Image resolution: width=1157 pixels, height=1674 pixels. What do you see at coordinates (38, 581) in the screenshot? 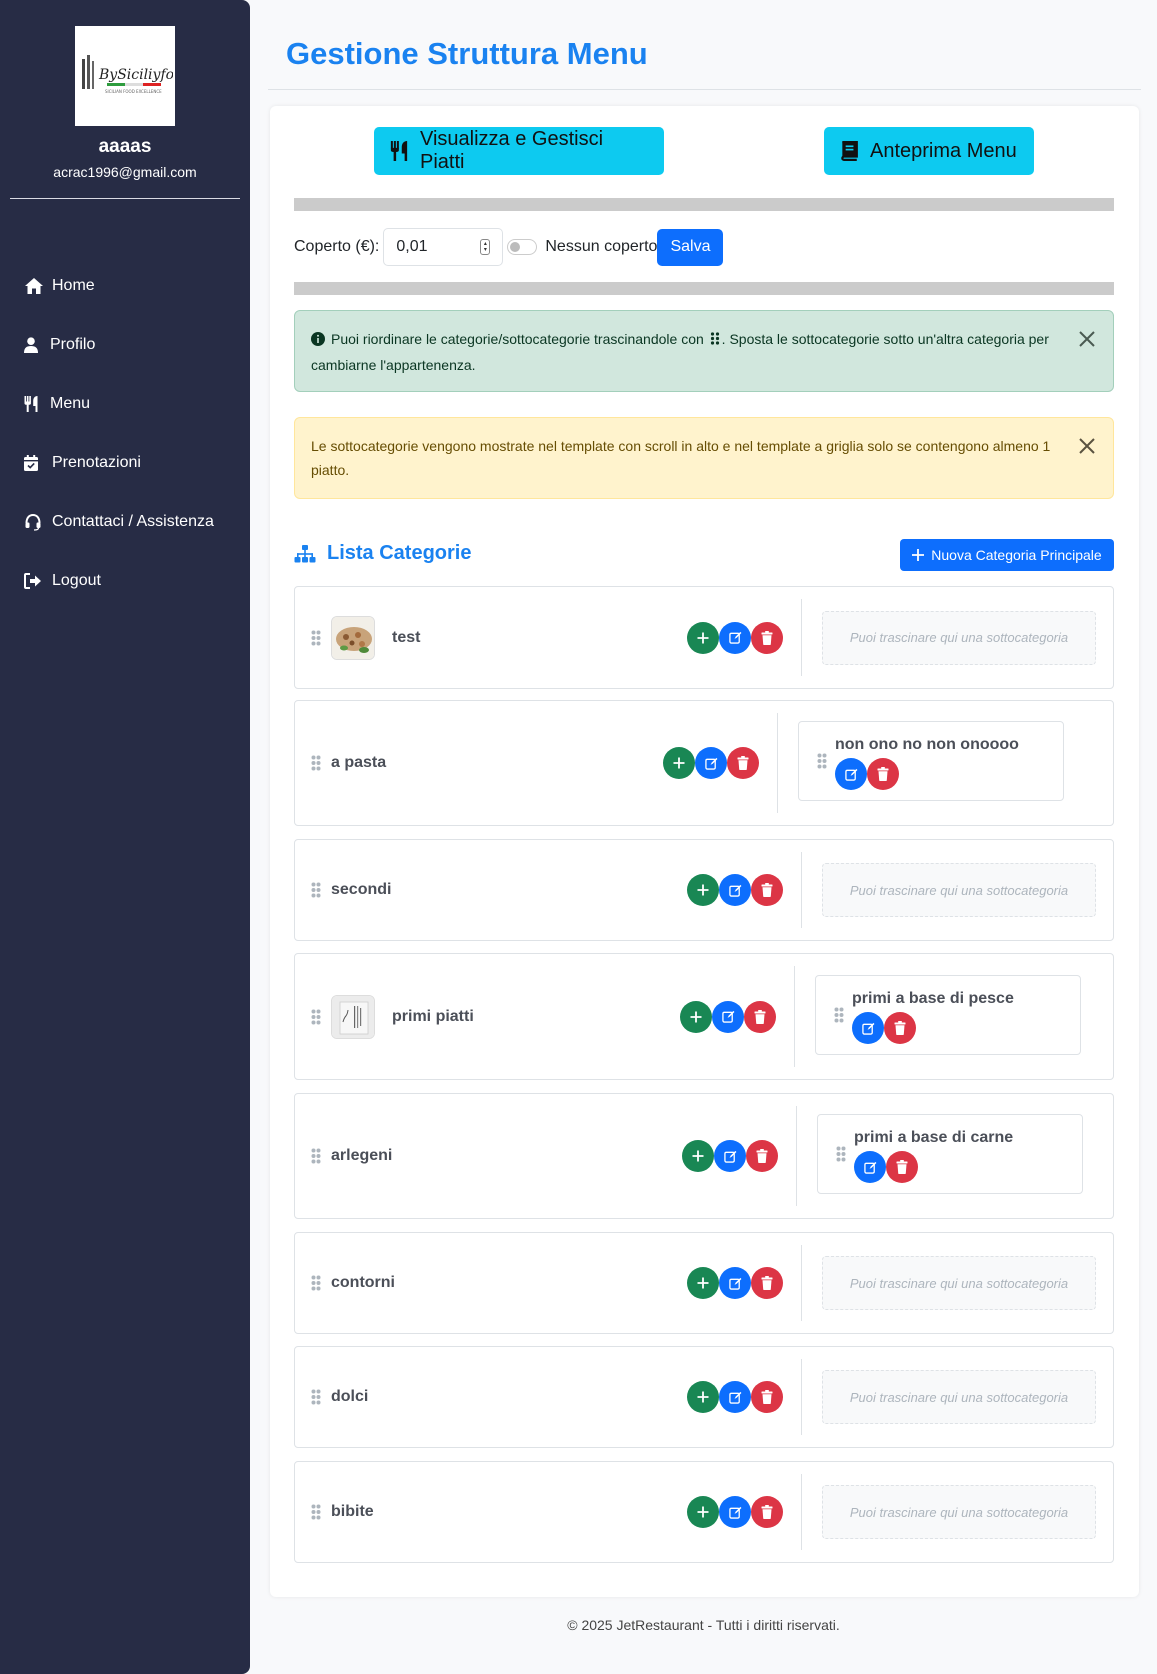
I see `logout-icon` at bounding box center [38, 581].